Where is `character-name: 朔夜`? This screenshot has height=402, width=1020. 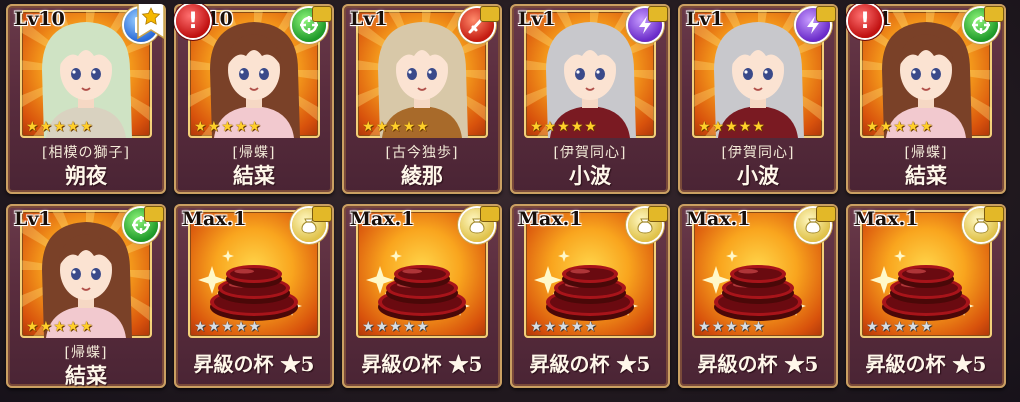
character-name: 朔夜 is located at coordinates (86, 175).